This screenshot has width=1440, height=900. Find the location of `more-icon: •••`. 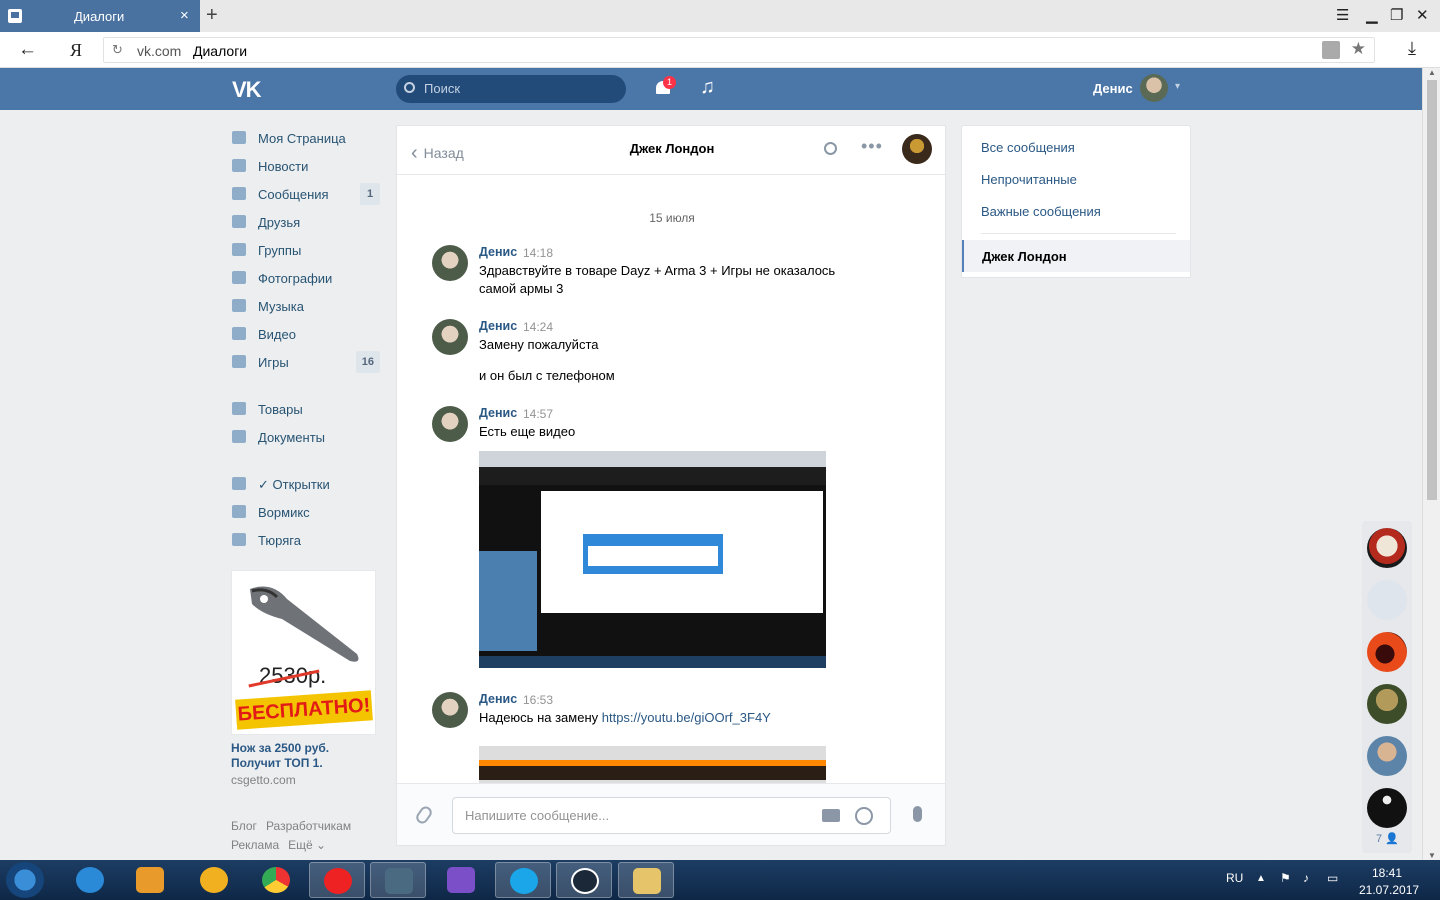

more-icon: ••• is located at coordinates (872, 146).